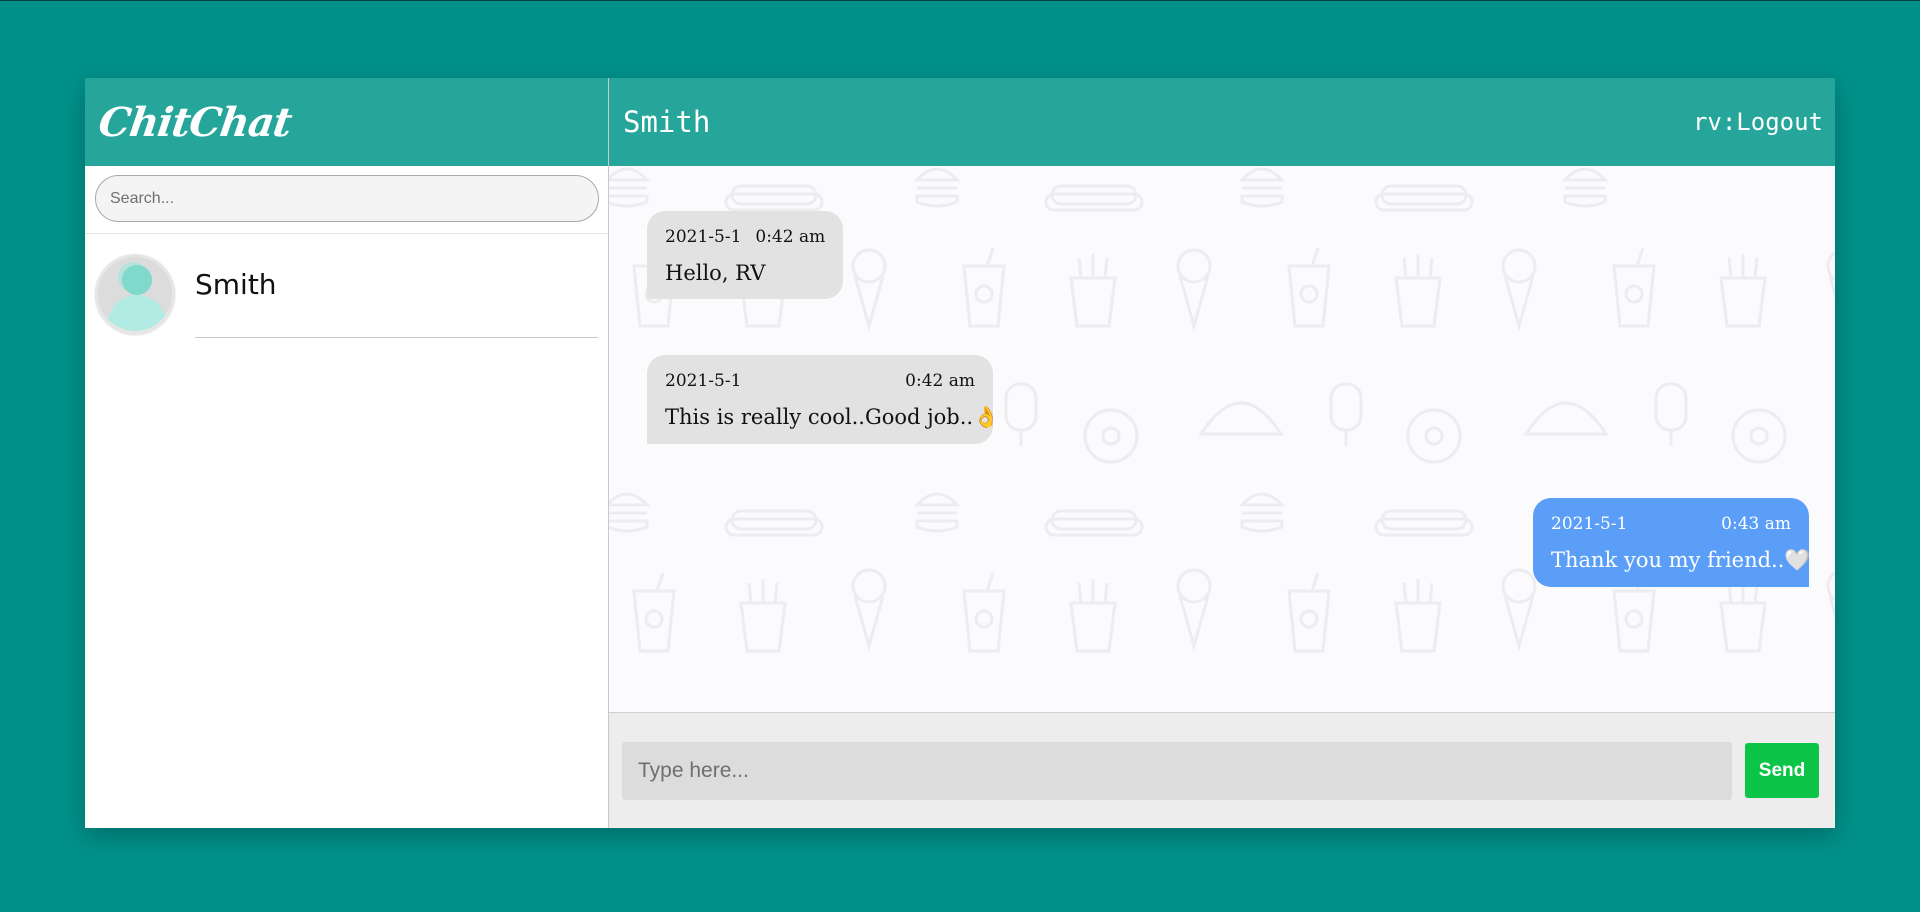  Describe the element at coordinates (745, 255) in the screenshot. I see `message-bubble-incoming: 2021-5-1 0:42 am Hello, RV` at that location.